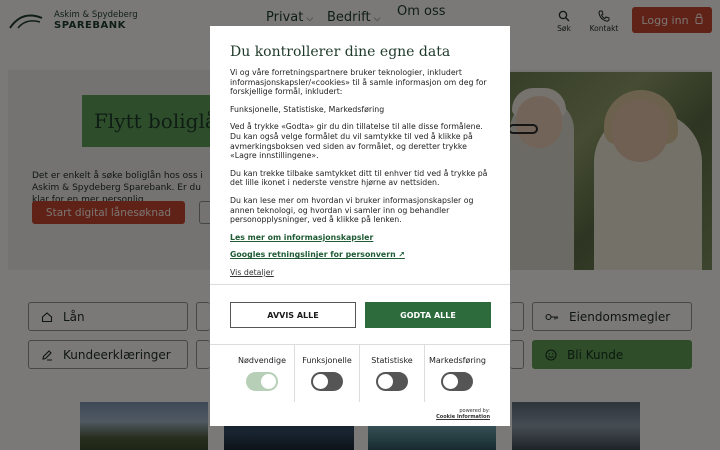 The image size is (720, 450). I want to click on category-marketing: Markedsføring, so click(457, 373).